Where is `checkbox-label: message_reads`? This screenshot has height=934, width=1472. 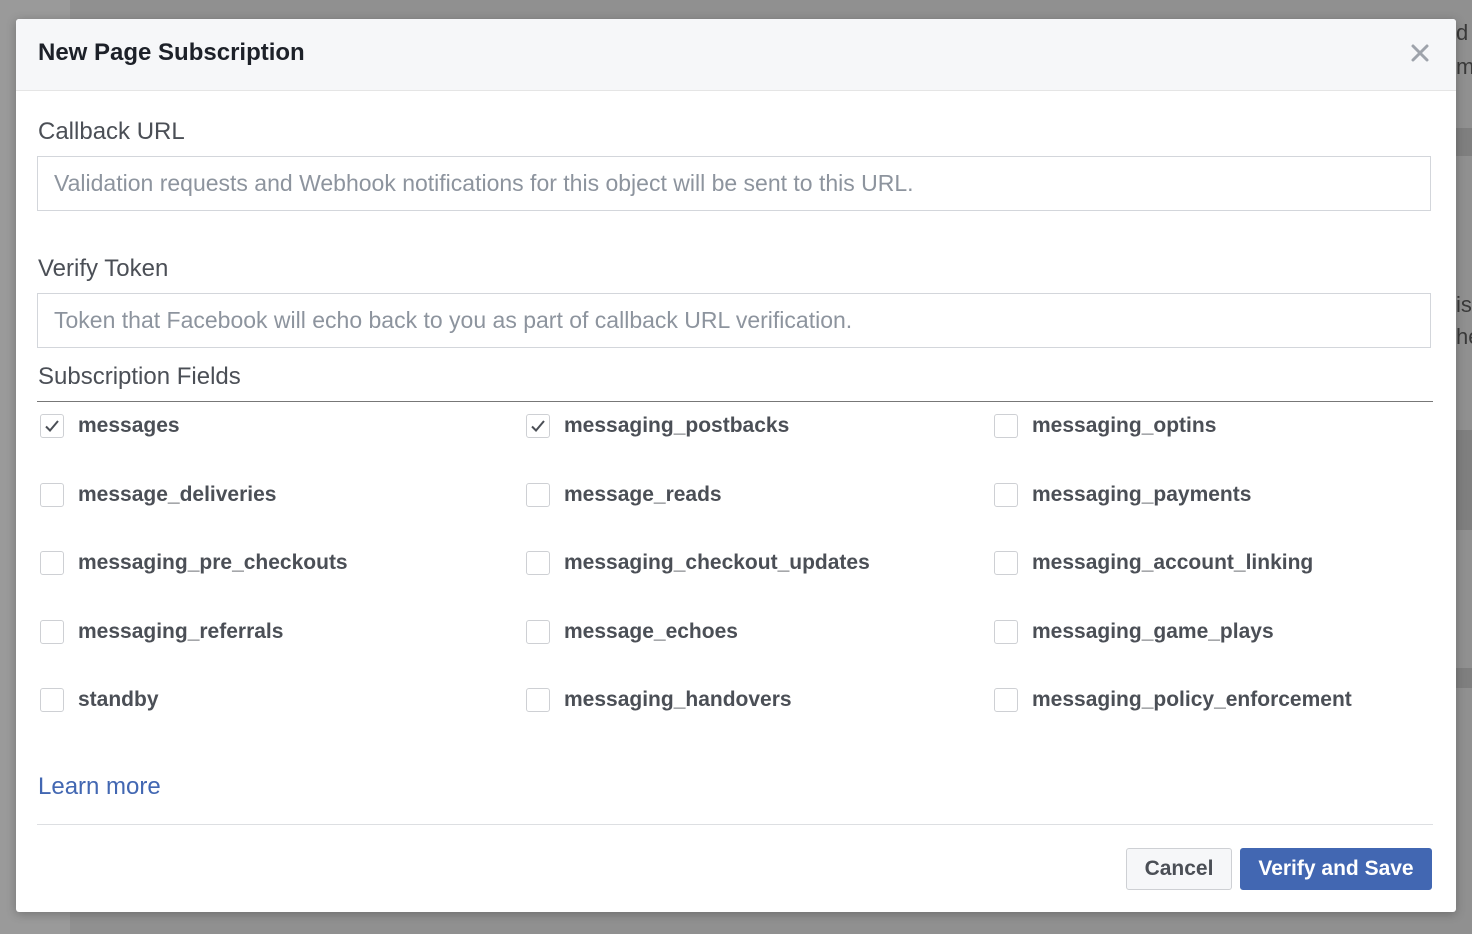 checkbox-label: message_reads is located at coordinates (643, 494).